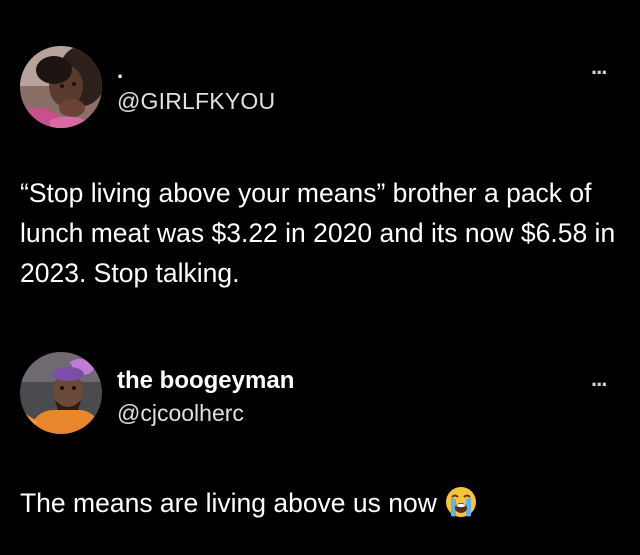  What do you see at coordinates (461, 507) in the screenshot?
I see `loudly-crying-face-emoji-icon` at bounding box center [461, 507].